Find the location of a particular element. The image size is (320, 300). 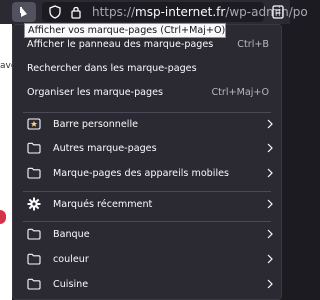

menu-item-manage-bookmarks: Organiser les marque-pages Ctrl+Maj+O is located at coordinates (150, 92).